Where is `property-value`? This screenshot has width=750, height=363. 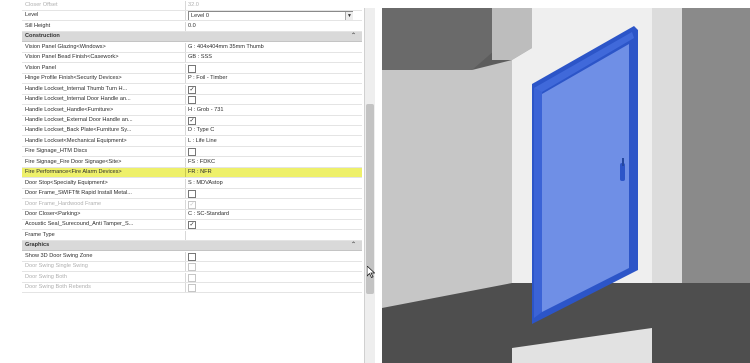
property-value is located at coordinates (270, 235).